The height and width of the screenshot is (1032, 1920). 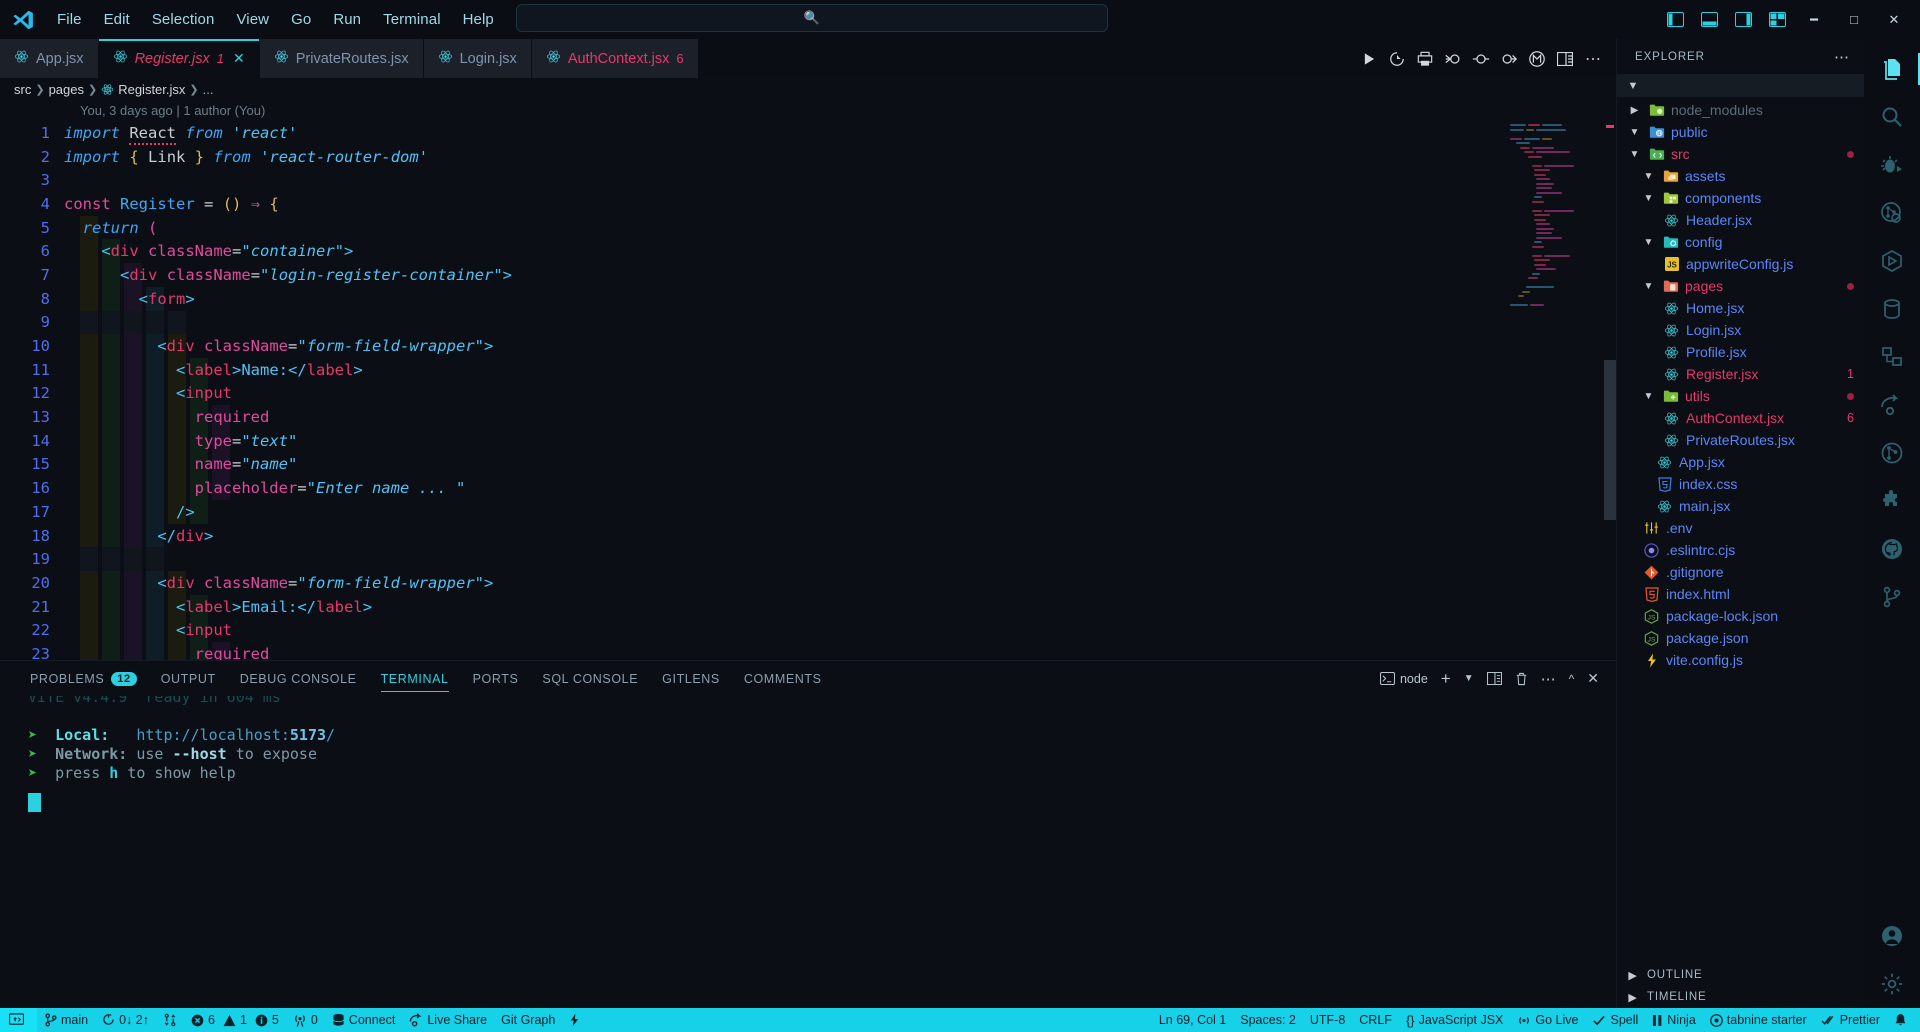 What do you see at coordinates (341, 58) in the screenshot?
I see `tab-privateroutes-jsx: PrivateRoutes.jsx` at bounding box center [341, 58].